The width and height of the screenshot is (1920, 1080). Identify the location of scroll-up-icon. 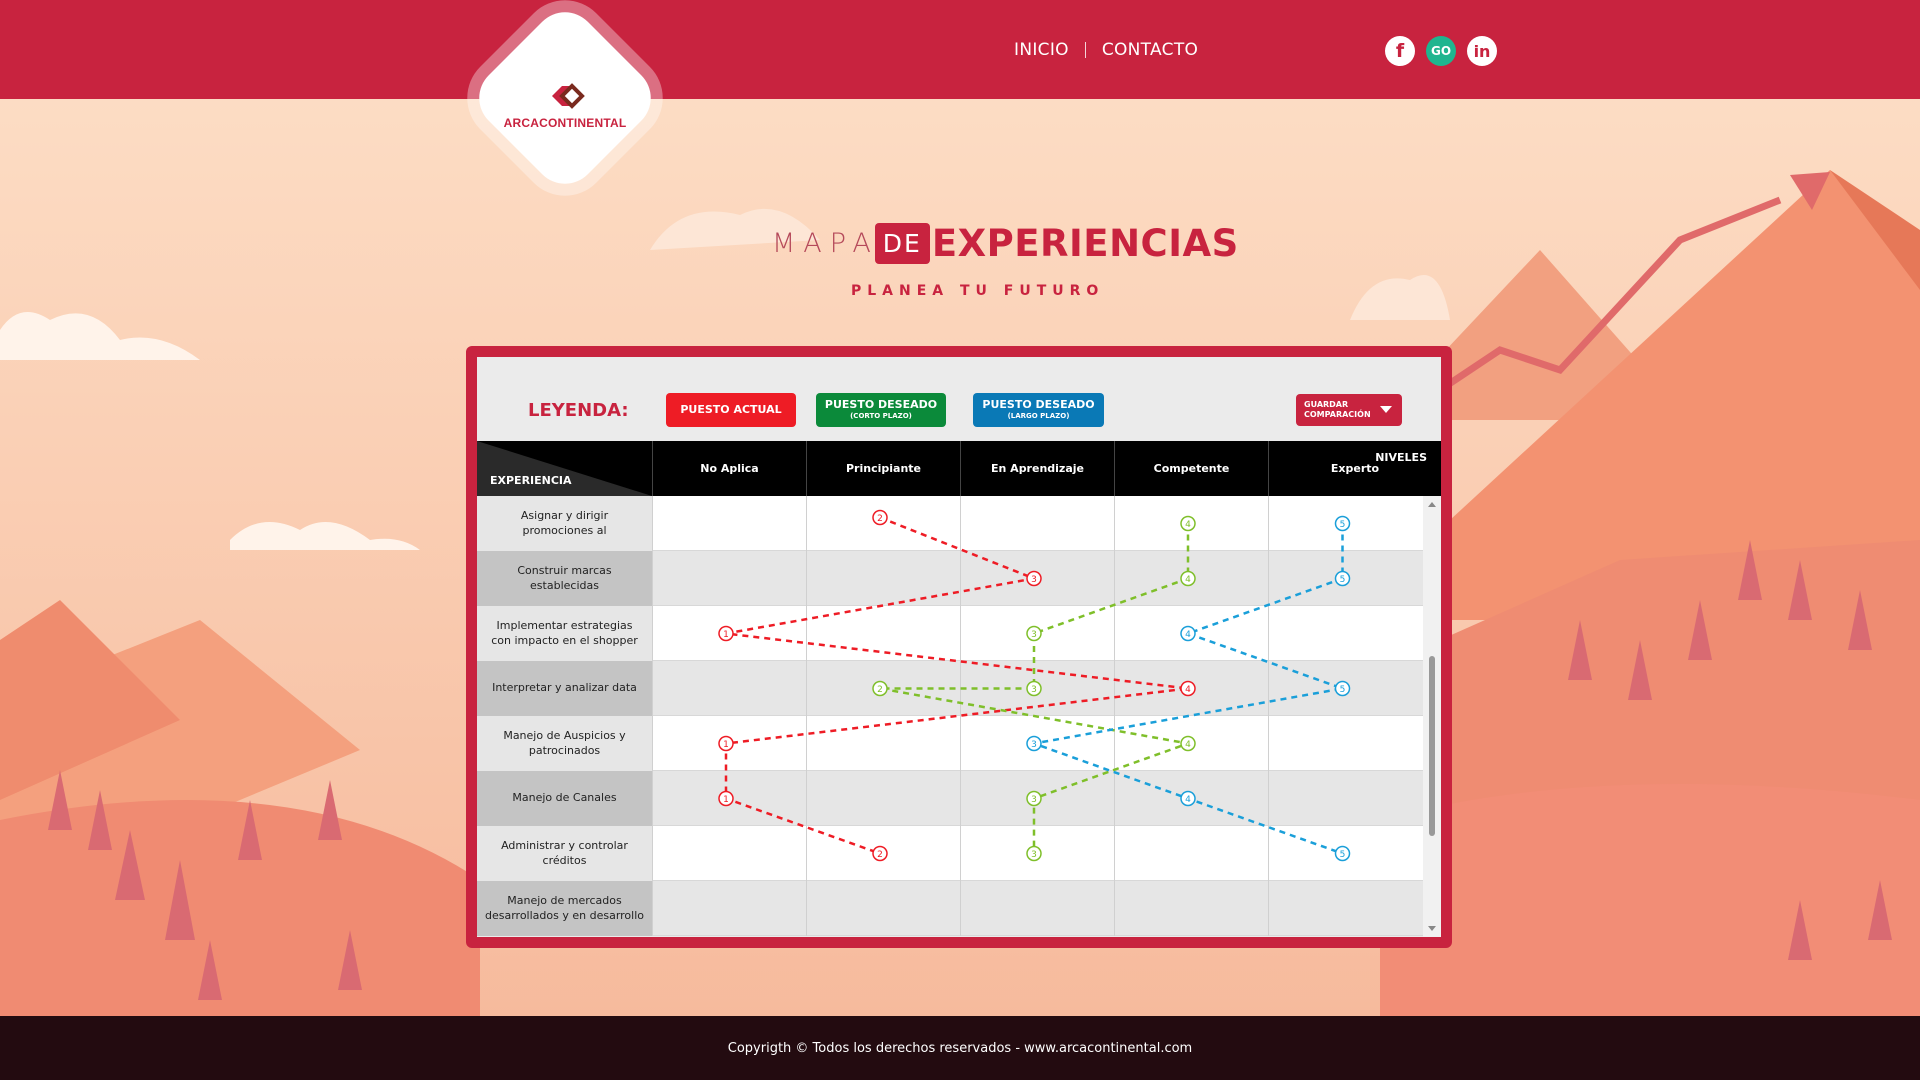
(1432, 504).